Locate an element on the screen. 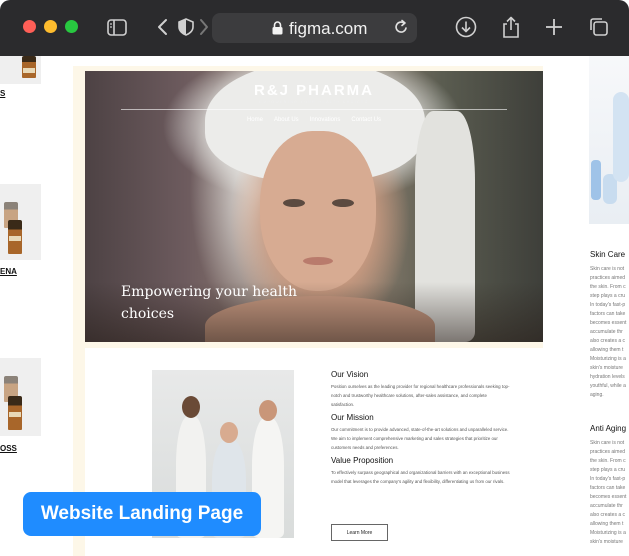 This screenshot has width=629, height=556. nav-home: Home is located at coordinates (255, 120).